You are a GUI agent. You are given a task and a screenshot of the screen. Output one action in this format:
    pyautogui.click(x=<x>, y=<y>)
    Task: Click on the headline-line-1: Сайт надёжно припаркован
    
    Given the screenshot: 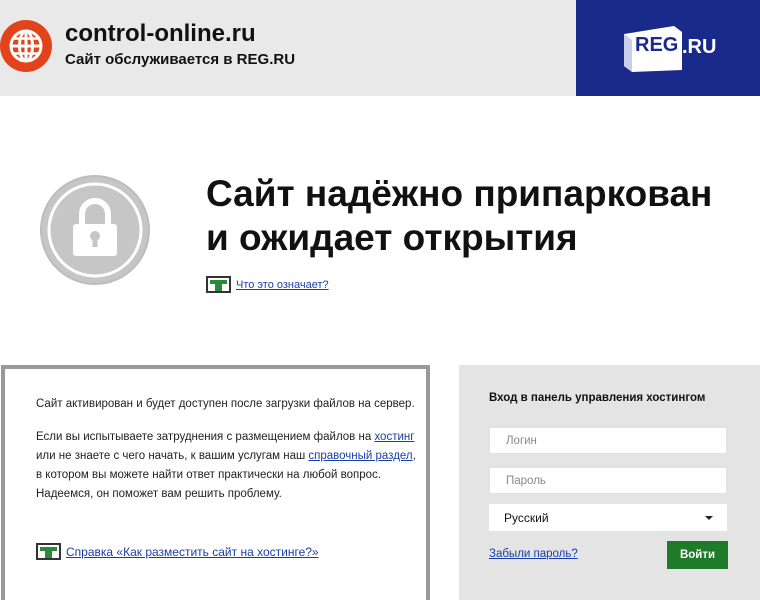 What is the action you would take?
    pyautogui.click(x=459, y=193)
    